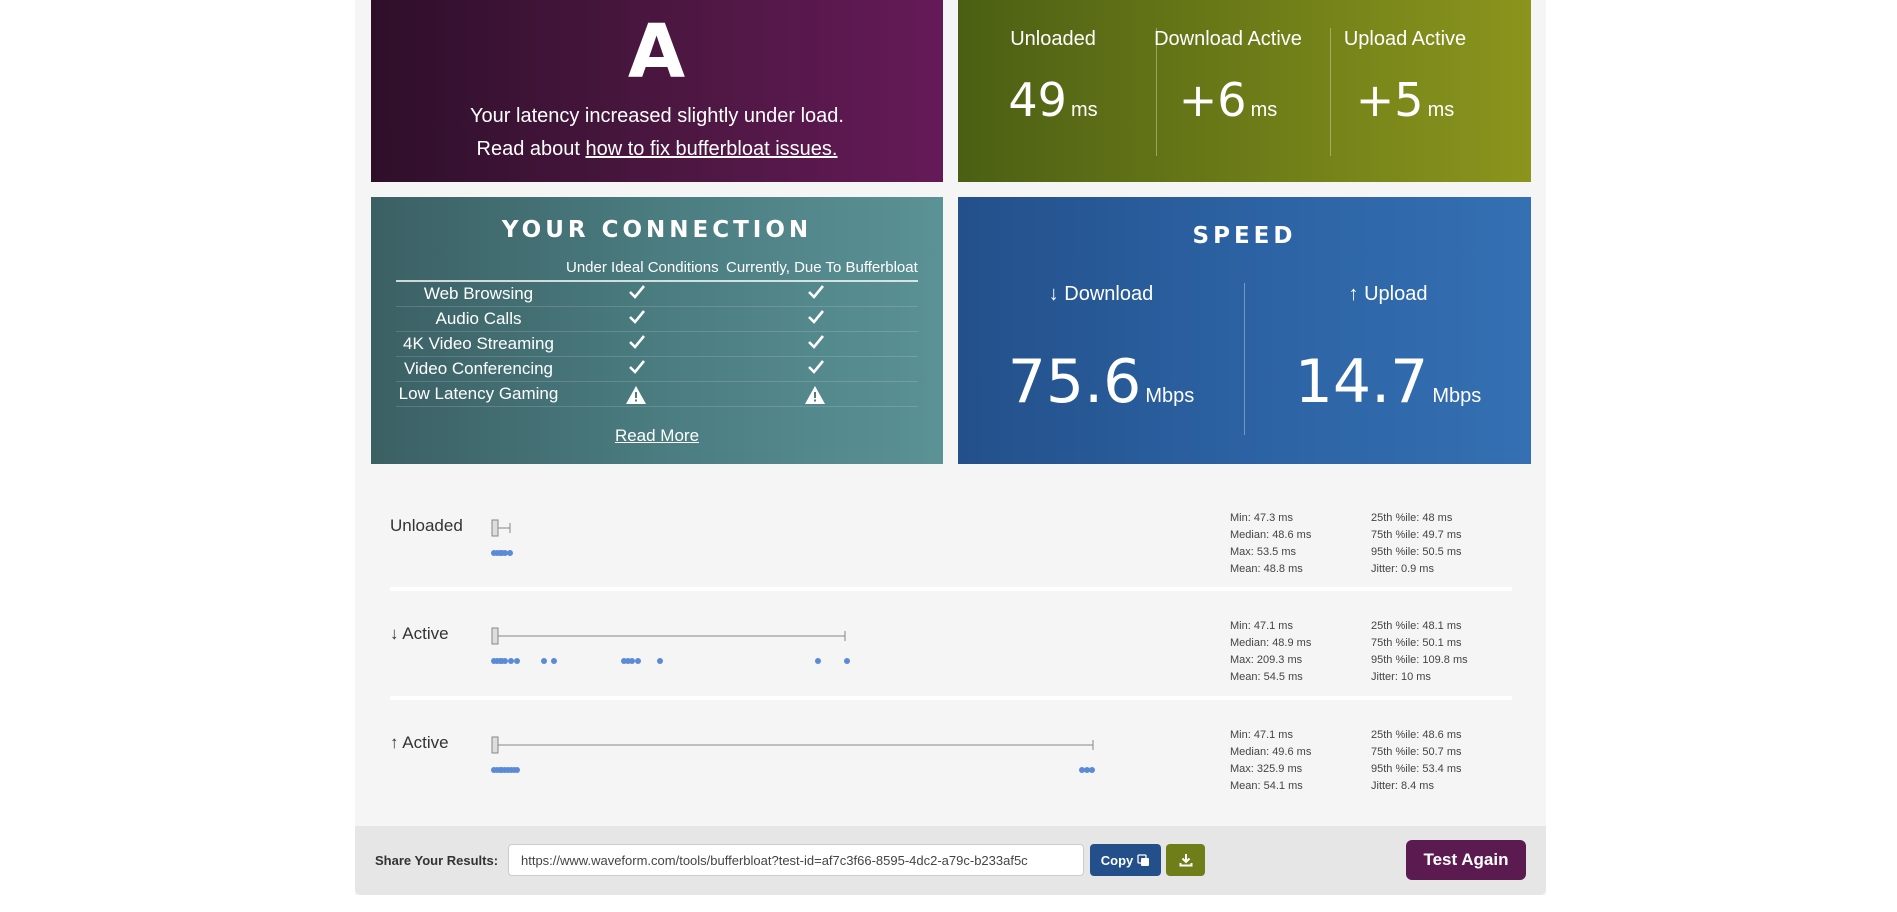  What do you see at coordinates (1388, 330) in the screenshot?
I see `speed-upload: ↑ Upload 14.7 Mbps` at bounding box center [1388, 330].